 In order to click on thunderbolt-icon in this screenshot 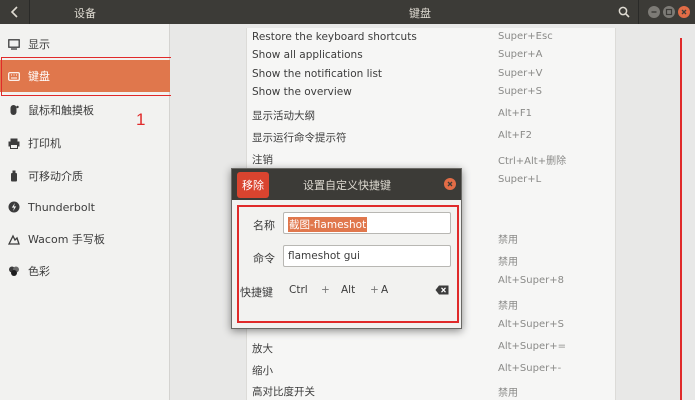, I will do `click(14, 207)`.